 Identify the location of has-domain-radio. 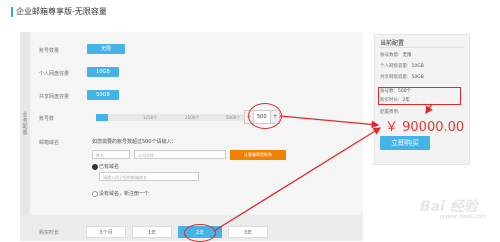
(95, 167).